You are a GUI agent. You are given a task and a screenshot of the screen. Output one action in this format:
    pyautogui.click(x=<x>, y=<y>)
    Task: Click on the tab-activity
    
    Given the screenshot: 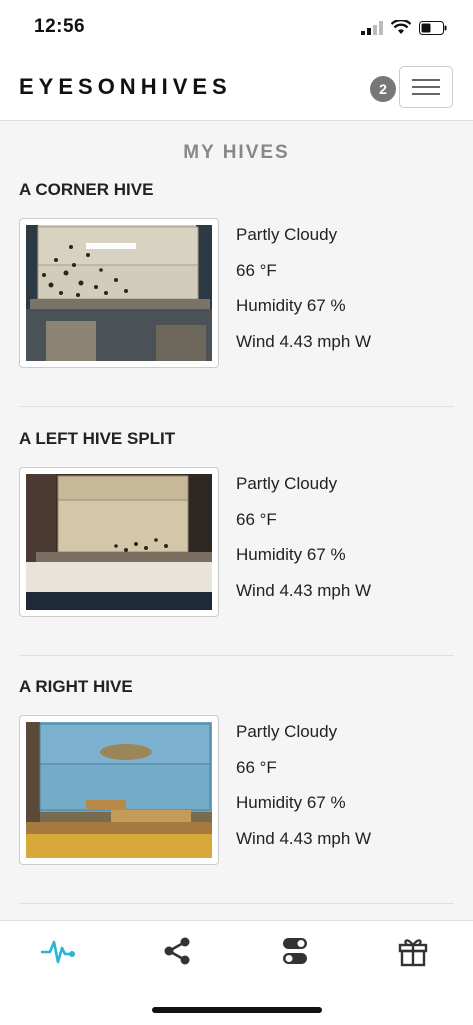 What is the action you would take?
    pyautogui.click(x=59, y=951)
    